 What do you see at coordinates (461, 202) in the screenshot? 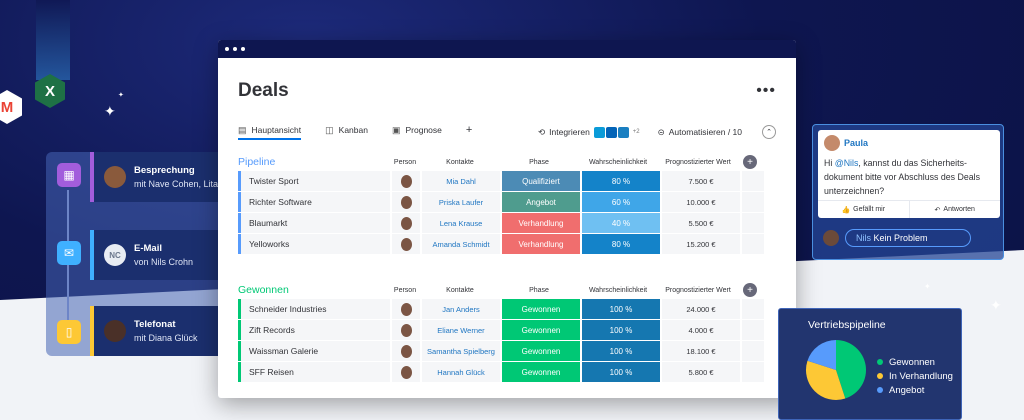
I see `contact-cell: Priska Laufer` at bounding box center [461, 202].